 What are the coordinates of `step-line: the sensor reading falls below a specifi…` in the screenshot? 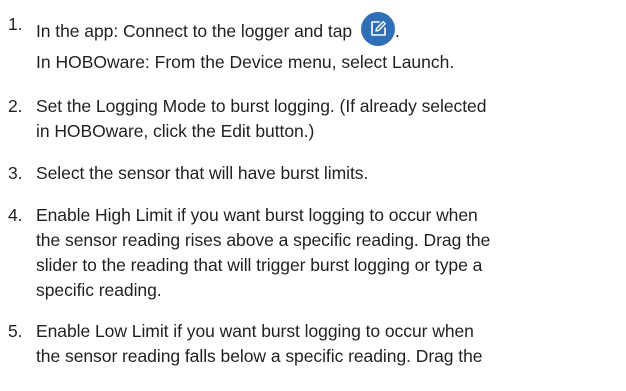 It's located at (259, 356).